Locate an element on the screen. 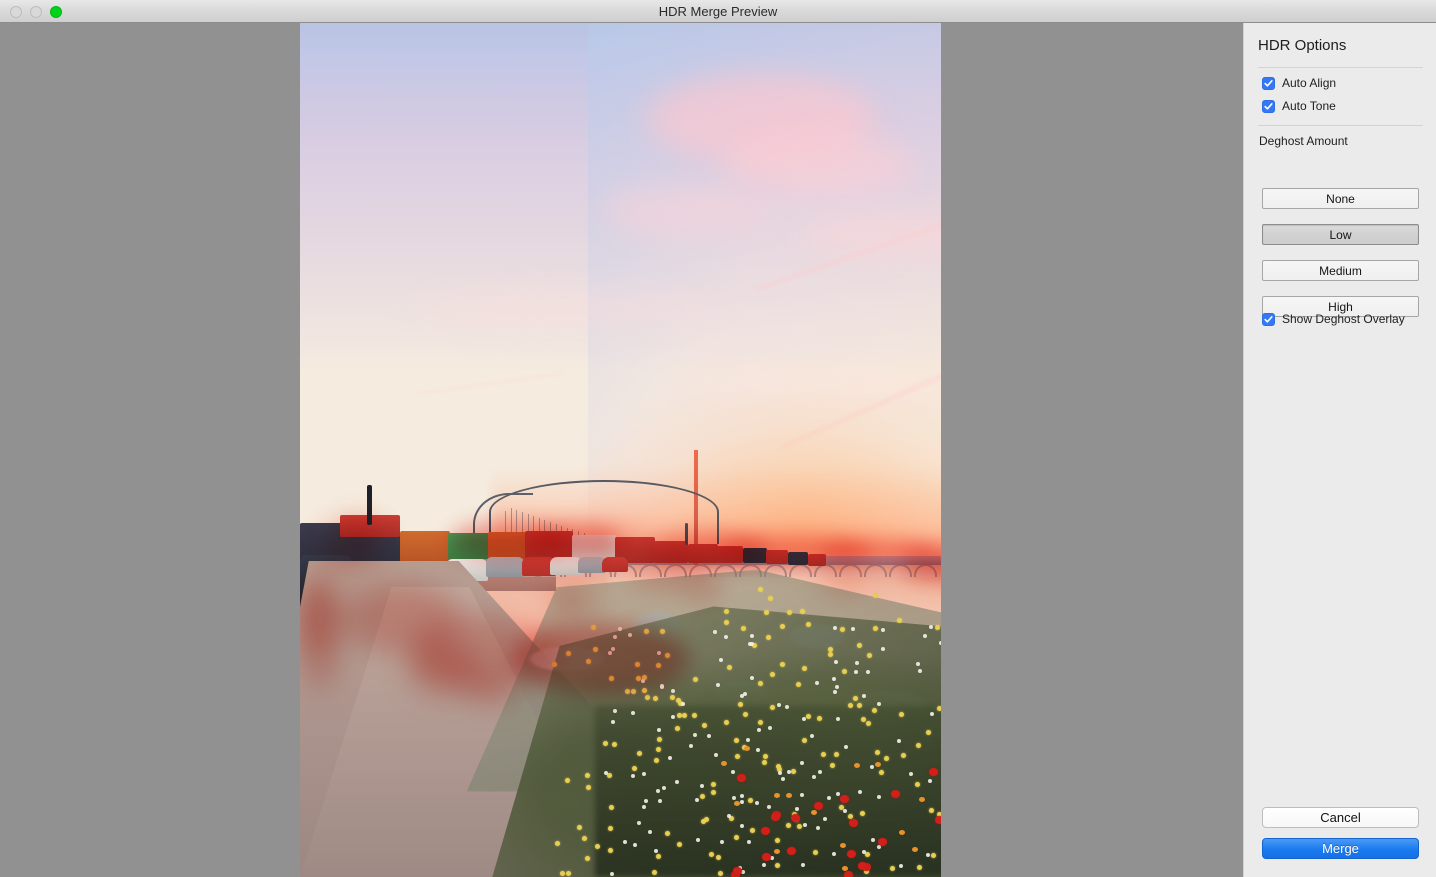 The image size is (1436, 877). cancel-button: Cancel is located at coordinates (1340, 817).